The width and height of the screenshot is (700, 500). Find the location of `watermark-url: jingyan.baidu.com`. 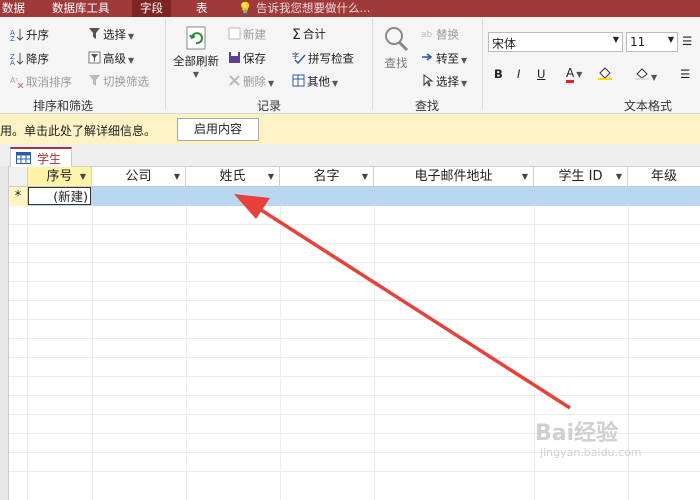

watermark-url: jingyan.baidu.com is located at coordinates (591, 452).